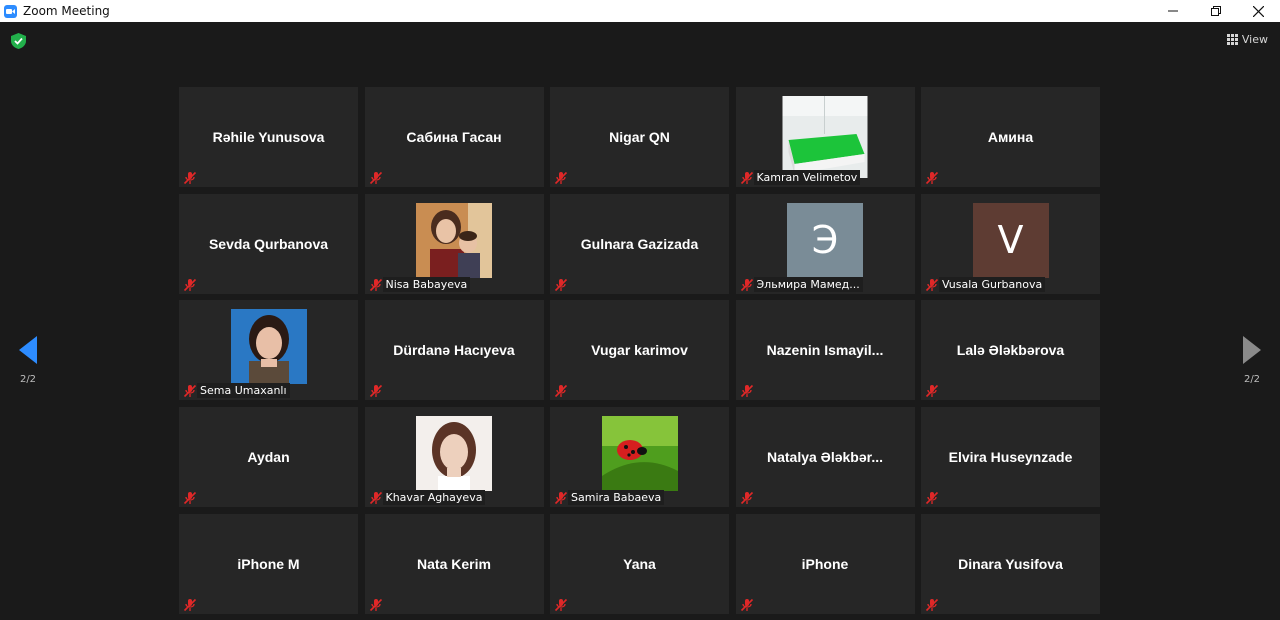 The image size is (1280, 620). Describe the element at coordinates (28, 379) in the screenshot. I see `page-indicator-left: 2/2` at that location.